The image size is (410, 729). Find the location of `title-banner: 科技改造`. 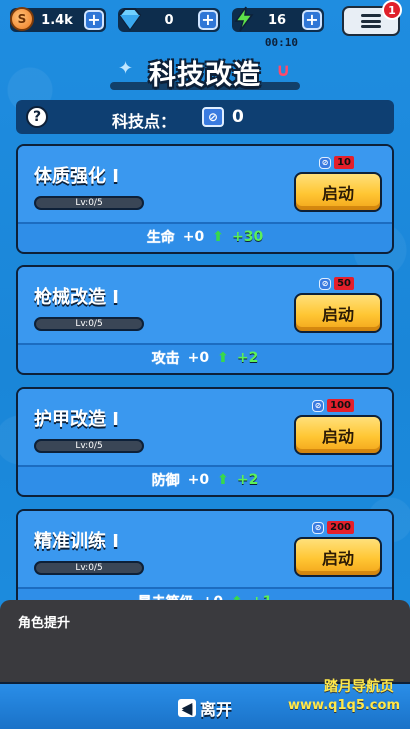

title-banner: 科技改造 is located at coordinates (205, 72).